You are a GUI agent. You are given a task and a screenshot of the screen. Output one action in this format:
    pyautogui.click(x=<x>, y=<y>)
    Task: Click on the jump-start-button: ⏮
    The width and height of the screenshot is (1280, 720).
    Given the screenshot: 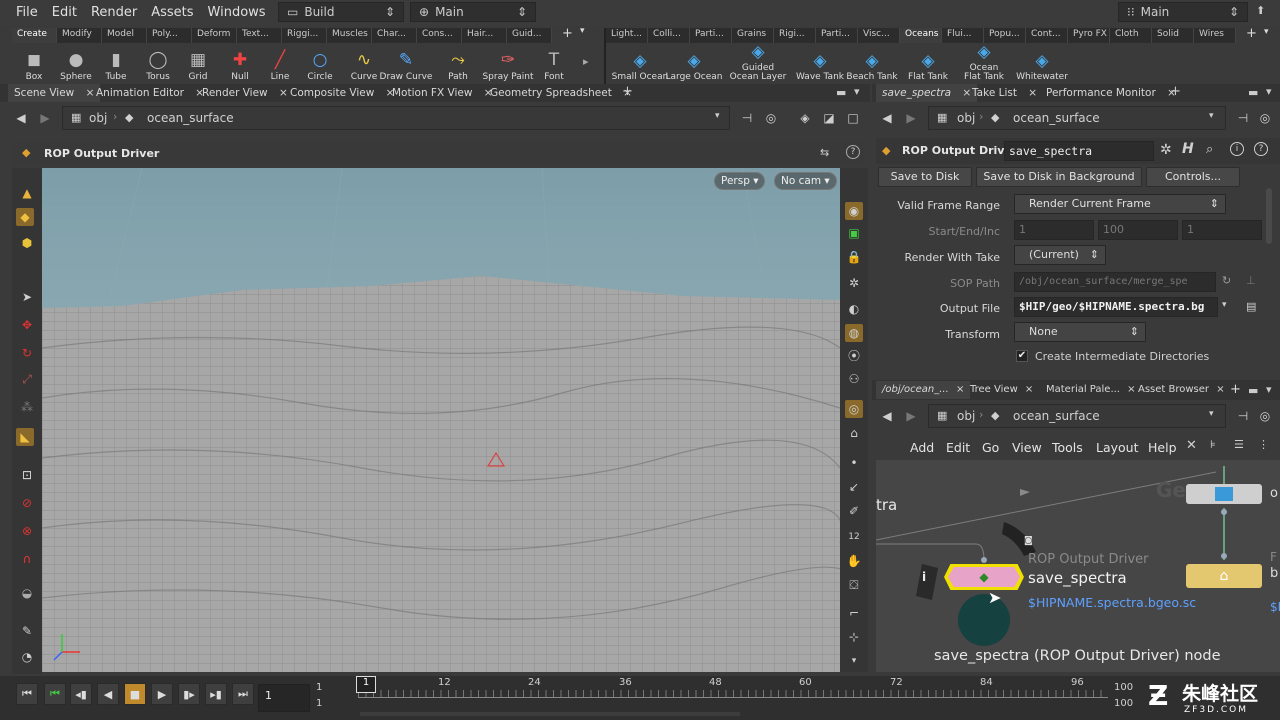 What is the action you would take?
    pyautogui.click(x=27, y=694)
    